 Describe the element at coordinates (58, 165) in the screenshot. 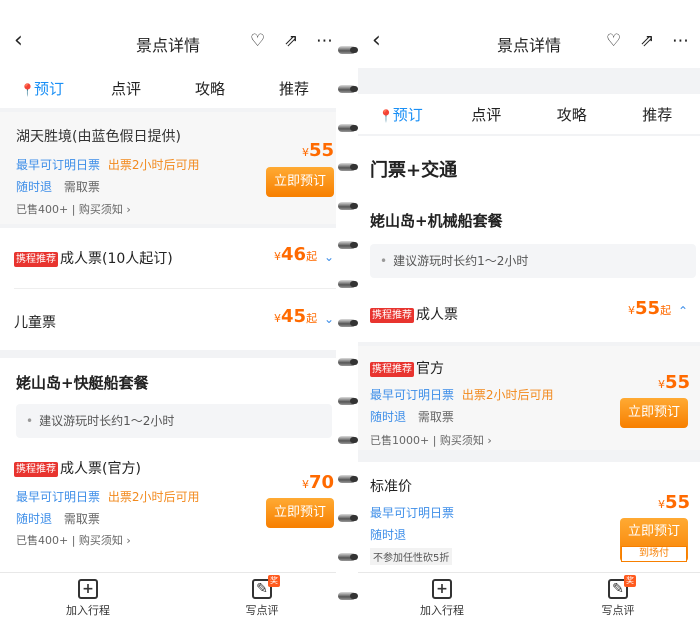

I see `tag-earliest: 最早可订明日票` at that location.